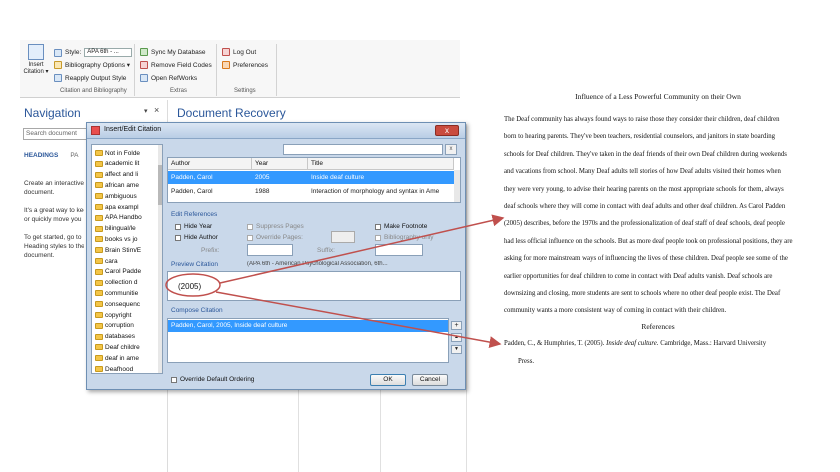  Describe the element at coordinates (270, 250) in the screenshot. I see `prefix-input` at that location.